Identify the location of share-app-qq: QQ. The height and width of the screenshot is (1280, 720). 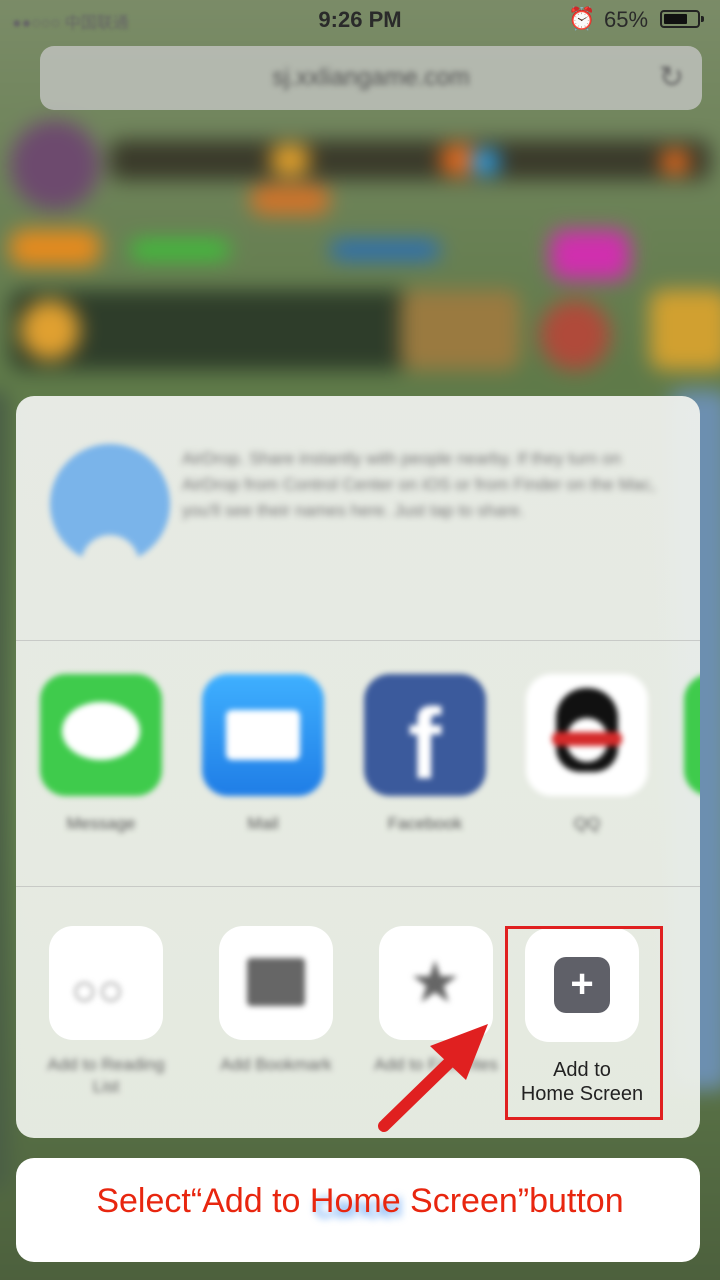
(587, 754).